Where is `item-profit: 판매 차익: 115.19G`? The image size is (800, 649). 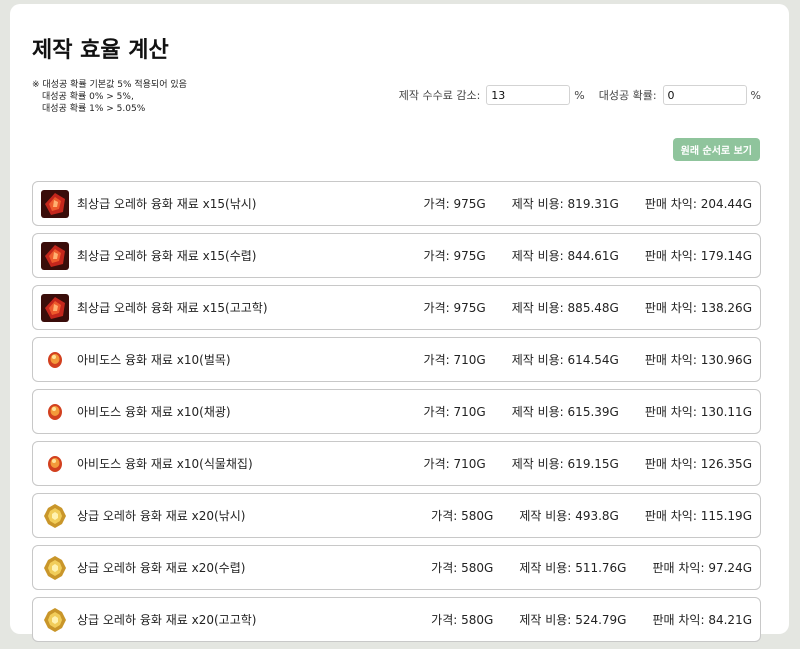
item-profit: 판매 차익: 115.19G is located at coordinates (698, 515).